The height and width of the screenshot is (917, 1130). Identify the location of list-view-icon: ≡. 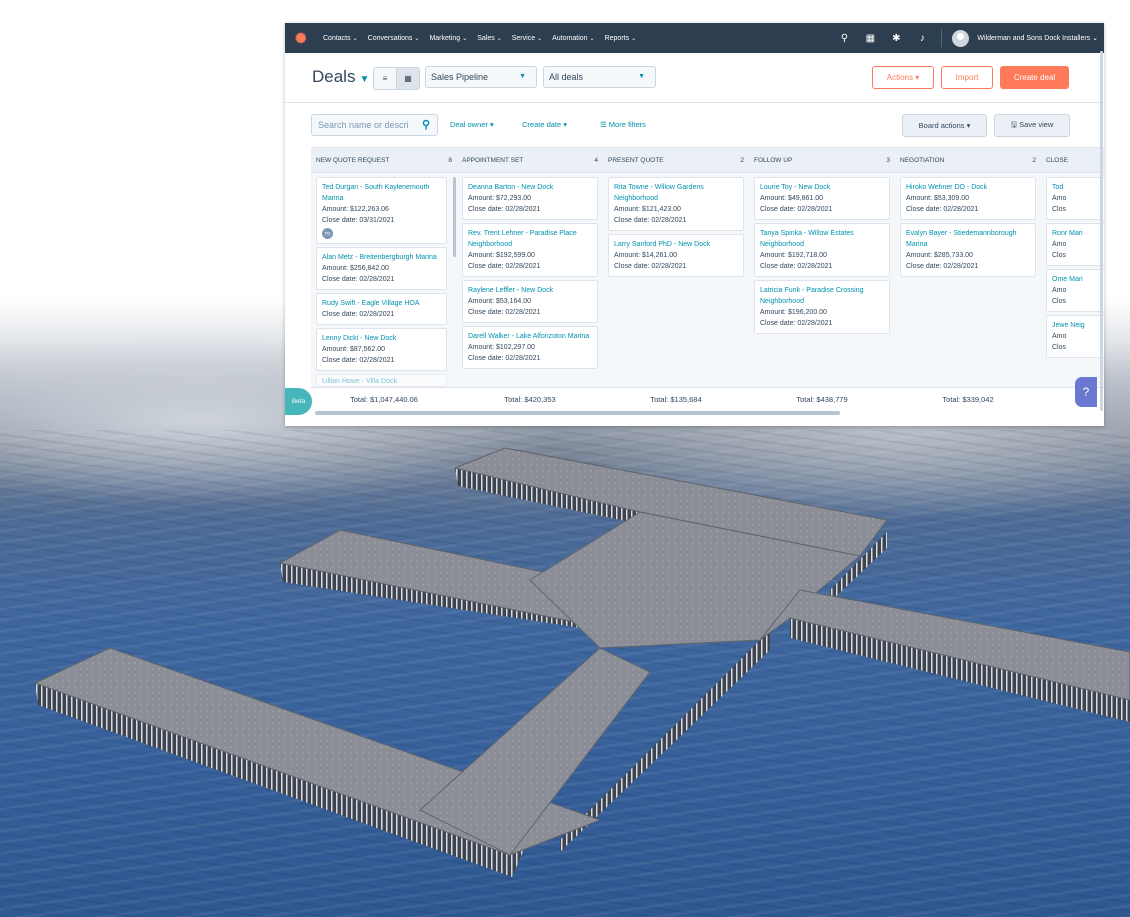
(385, 78).